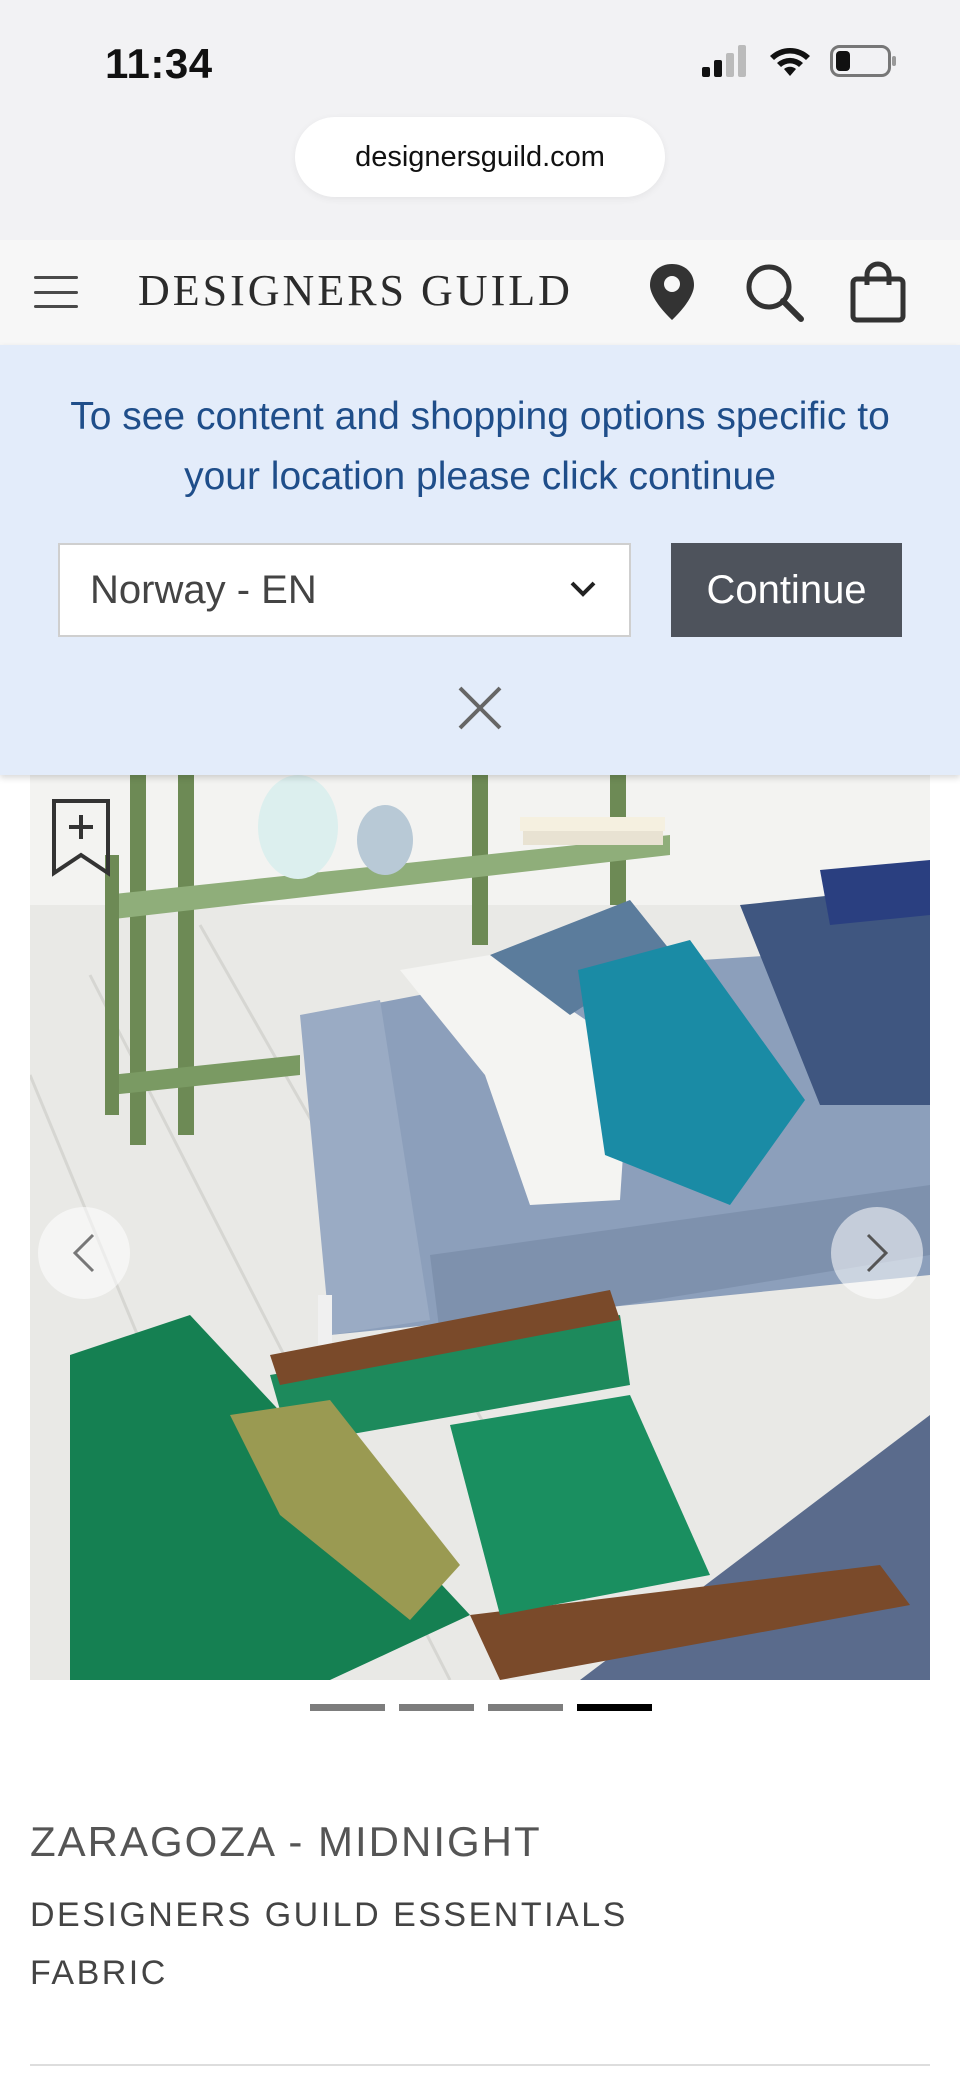  I want to click on battery-icon, so click(863, 61).